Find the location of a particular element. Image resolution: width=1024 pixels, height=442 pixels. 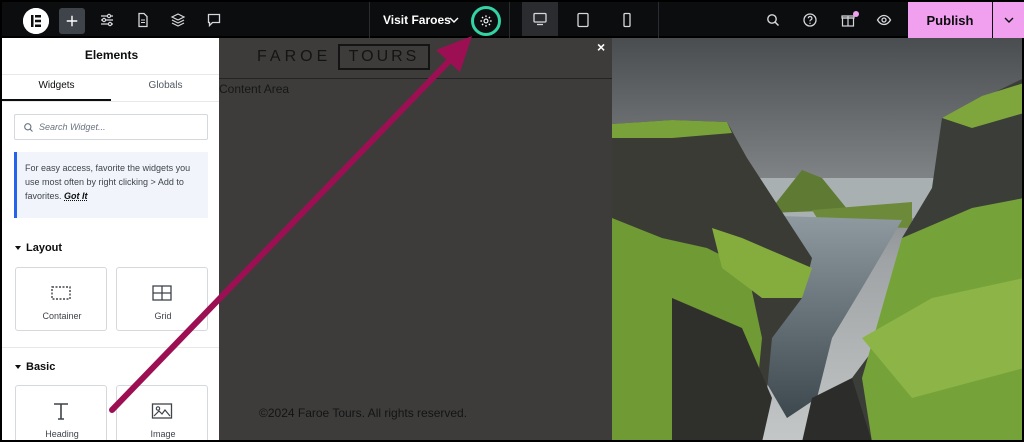

eye-icon is located at coordinates (884, 20).